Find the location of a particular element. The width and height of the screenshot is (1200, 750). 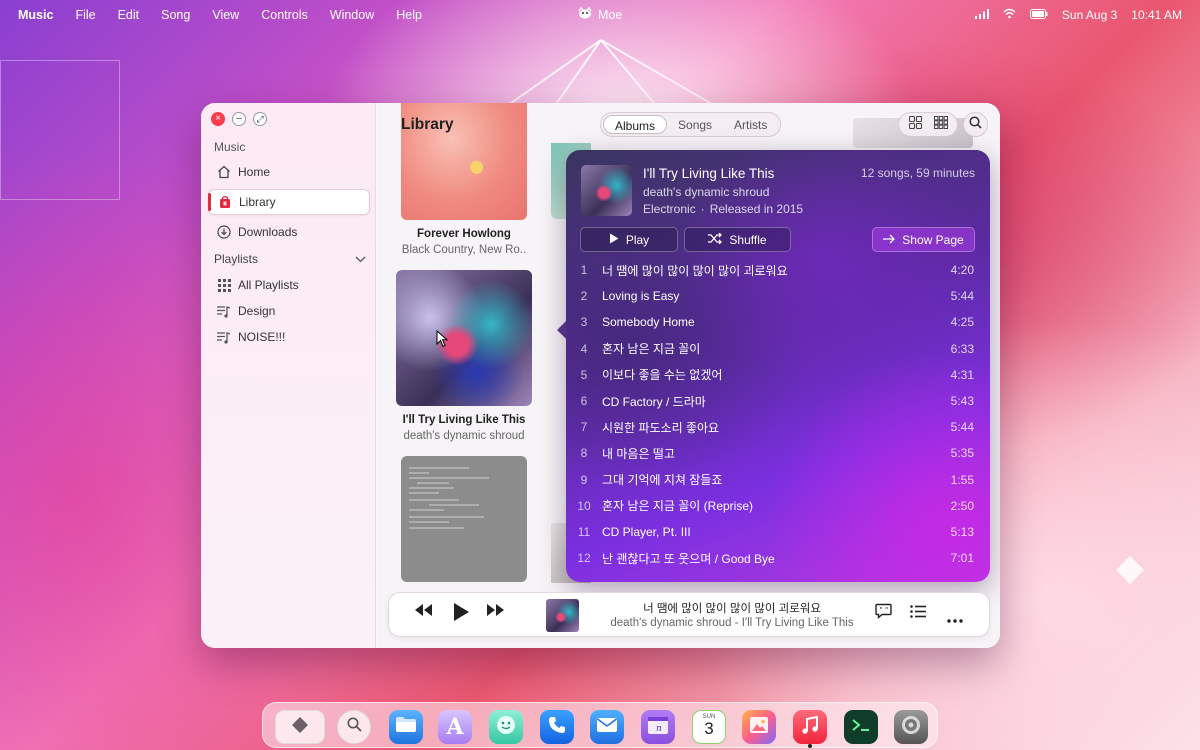

mouse-cursor is located at coordinates (442, 341).